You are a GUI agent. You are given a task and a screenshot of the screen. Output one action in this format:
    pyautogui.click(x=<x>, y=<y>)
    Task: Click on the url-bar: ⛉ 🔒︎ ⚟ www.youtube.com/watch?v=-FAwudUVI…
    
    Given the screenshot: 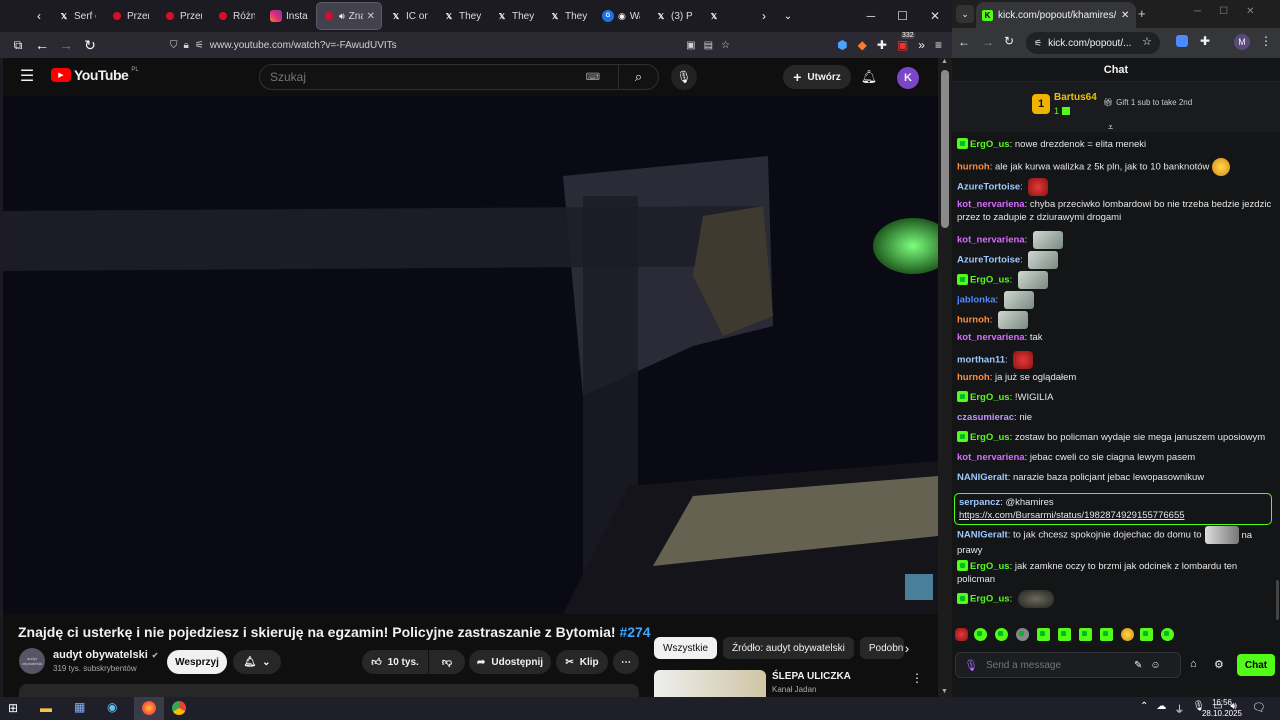 What is the action you would take?
    pyautogui.click(x=450, y=45)
    